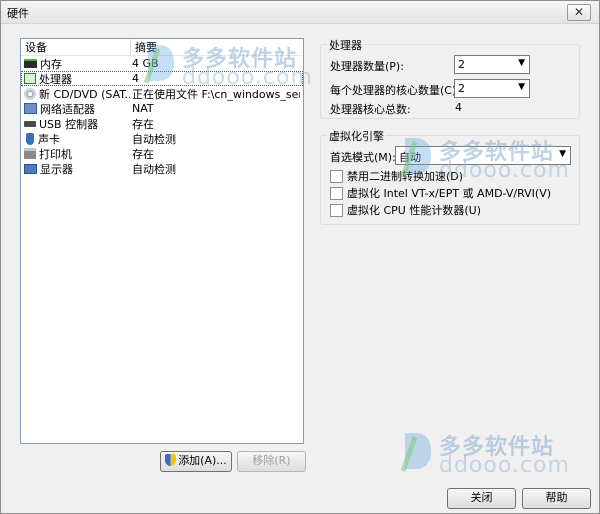 This screenshot has width=600, height=514. Describe the element at coordinates (18, 13) in the screenshot. I see `window-title: 硬件` at that location.